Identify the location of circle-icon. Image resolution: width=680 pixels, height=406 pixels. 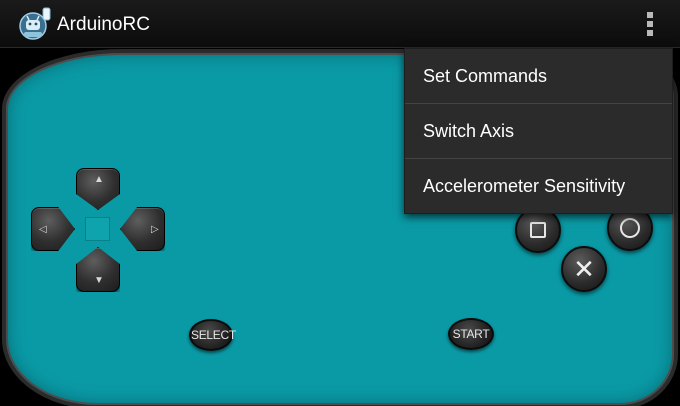
(630, 228).